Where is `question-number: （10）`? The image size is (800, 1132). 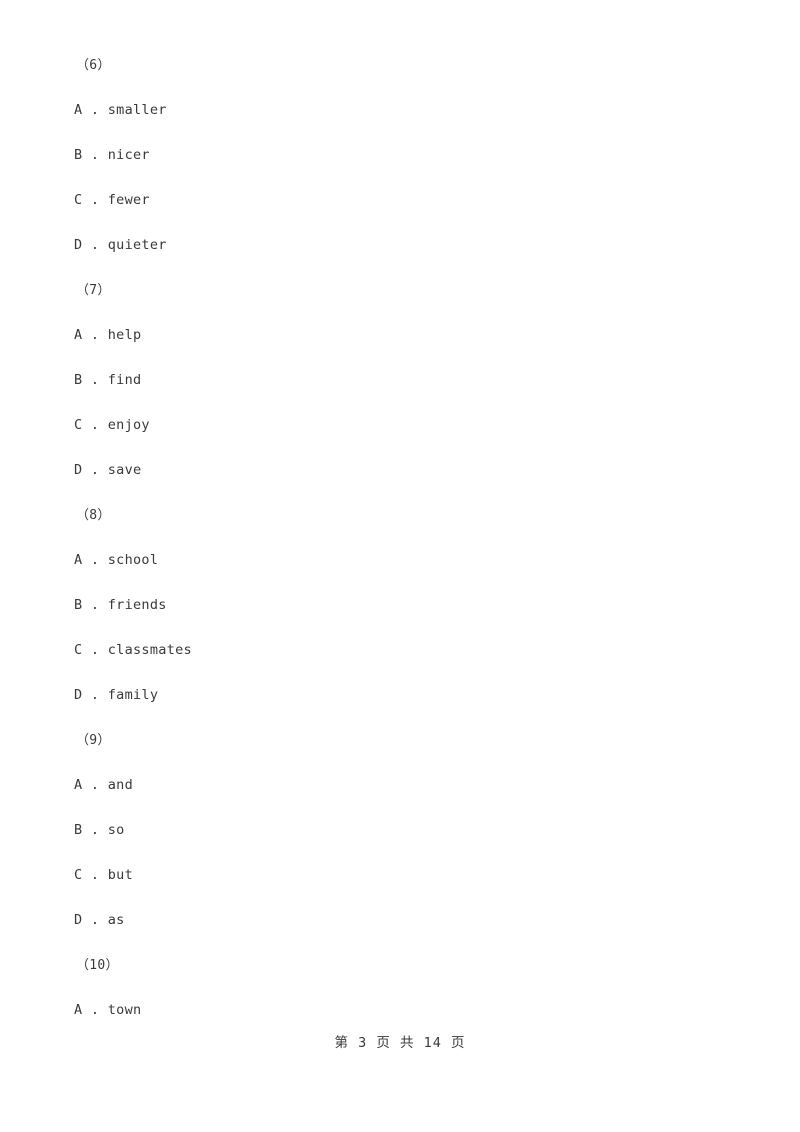
question-number: （10） is located at coordinates (97, 965).